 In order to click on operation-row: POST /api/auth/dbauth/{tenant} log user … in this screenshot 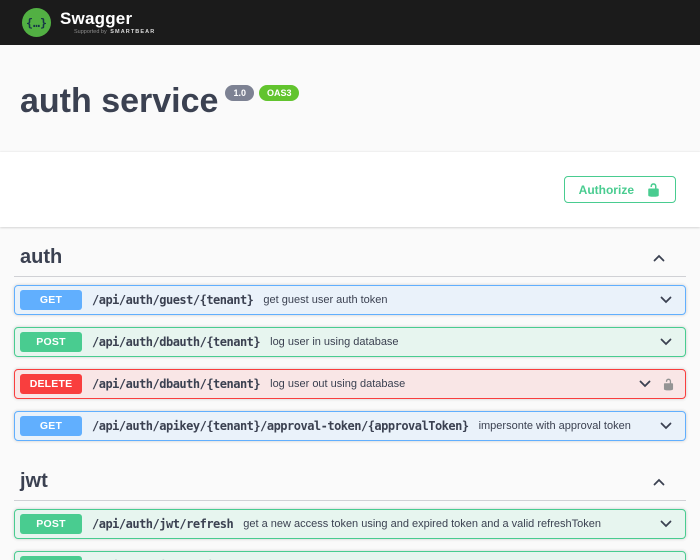, I will do `click(350, 342)`.